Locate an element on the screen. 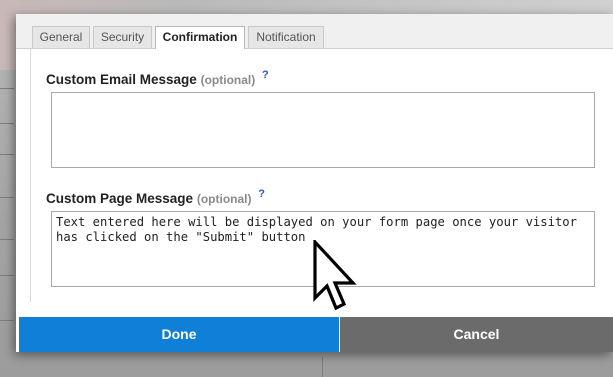 The height and width of the screenshot is (377, 613). page-help-icon: ? is located at coordinates (261, 194).